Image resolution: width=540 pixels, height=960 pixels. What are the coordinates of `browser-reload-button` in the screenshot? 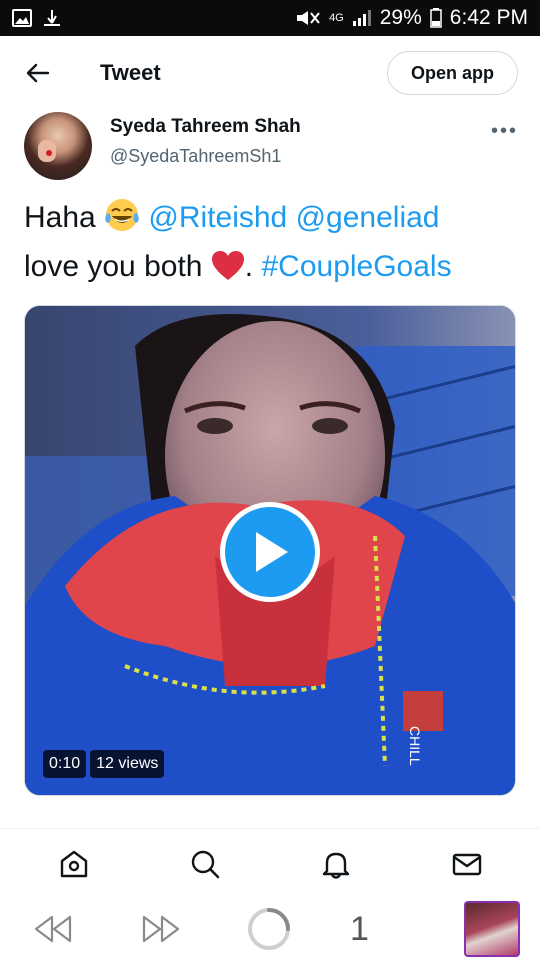 It's located at (269, 929).